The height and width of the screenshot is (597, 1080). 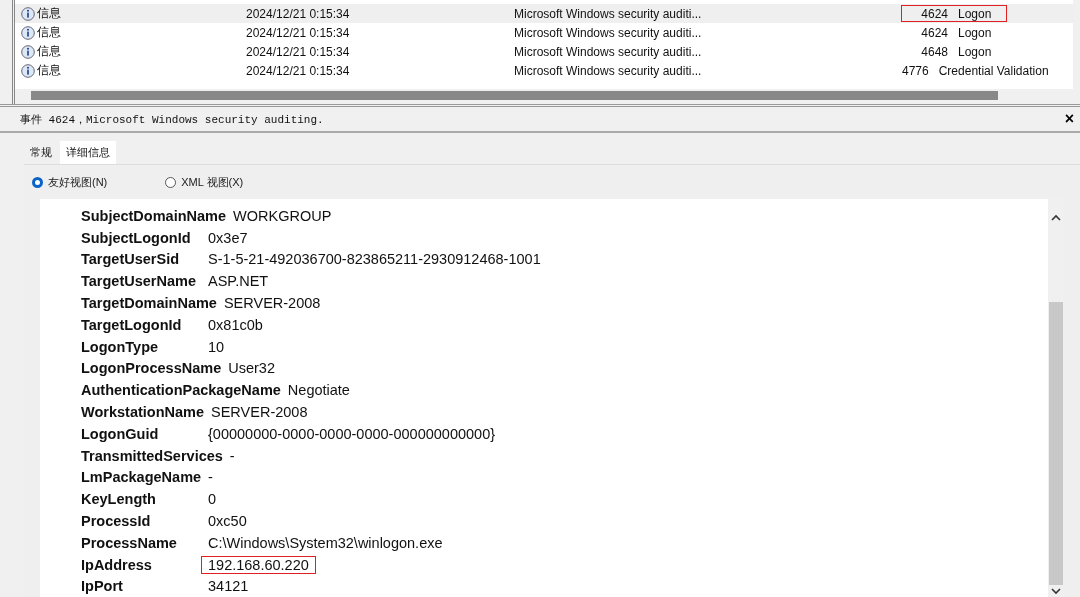 What do you see at coordinates (212, 182) in the screenshot?
I see `radio-label: XML 视图(X)` at bounding box center [212, 182].